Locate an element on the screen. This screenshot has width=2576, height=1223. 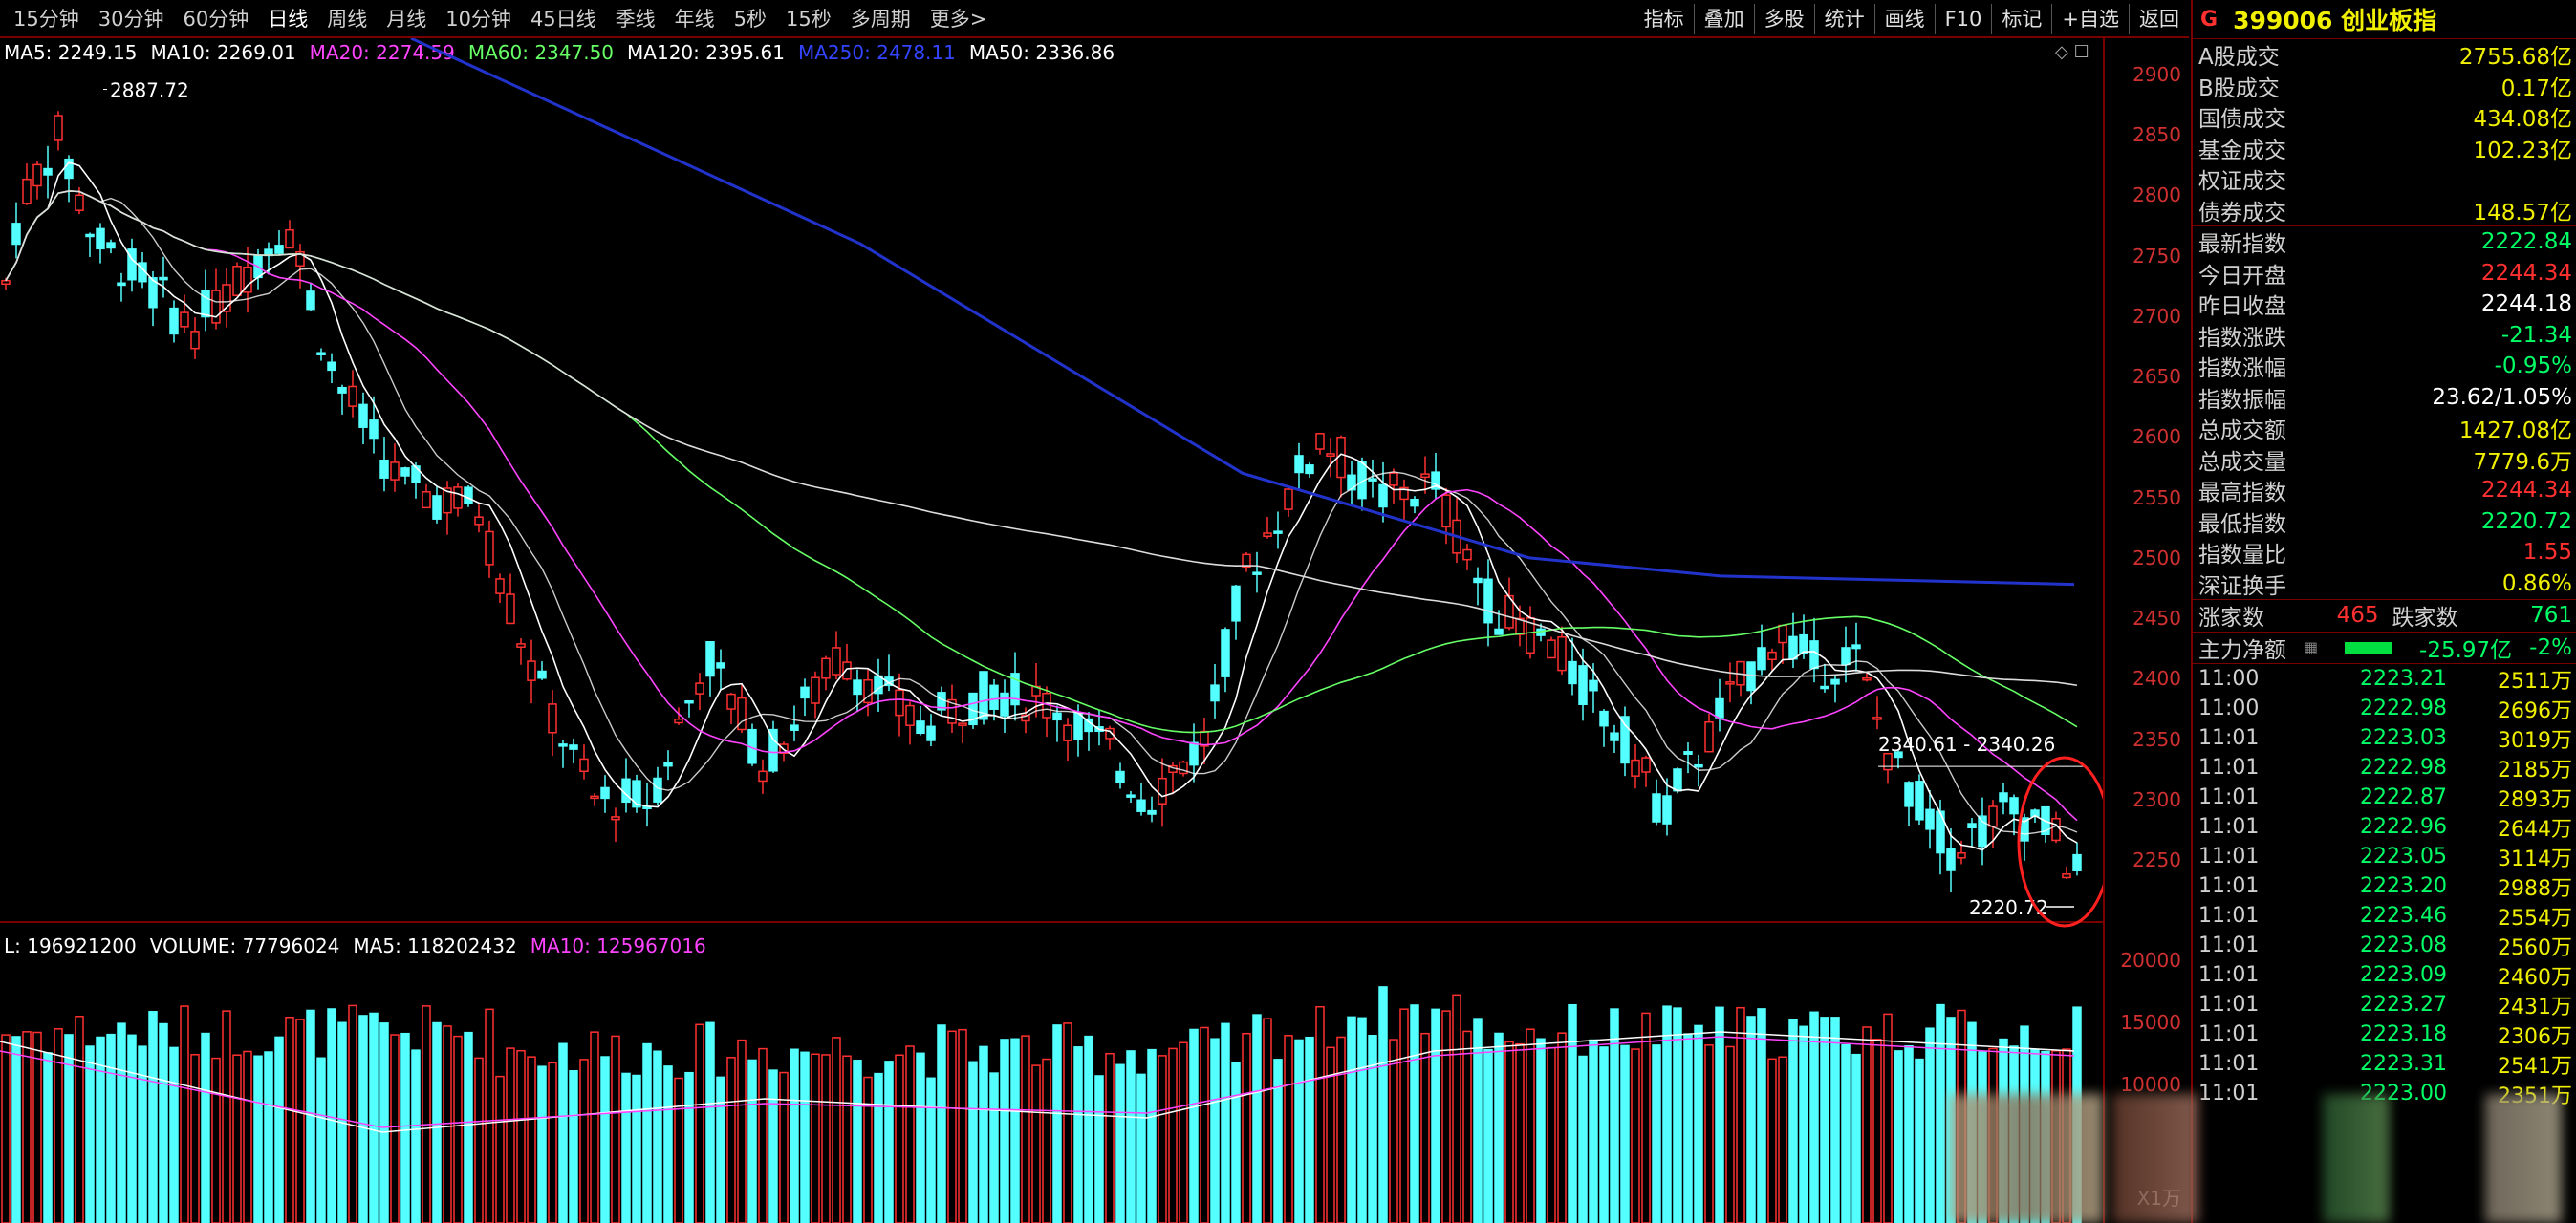
tool-button: 指标 is located at coordinates (1663, 19).